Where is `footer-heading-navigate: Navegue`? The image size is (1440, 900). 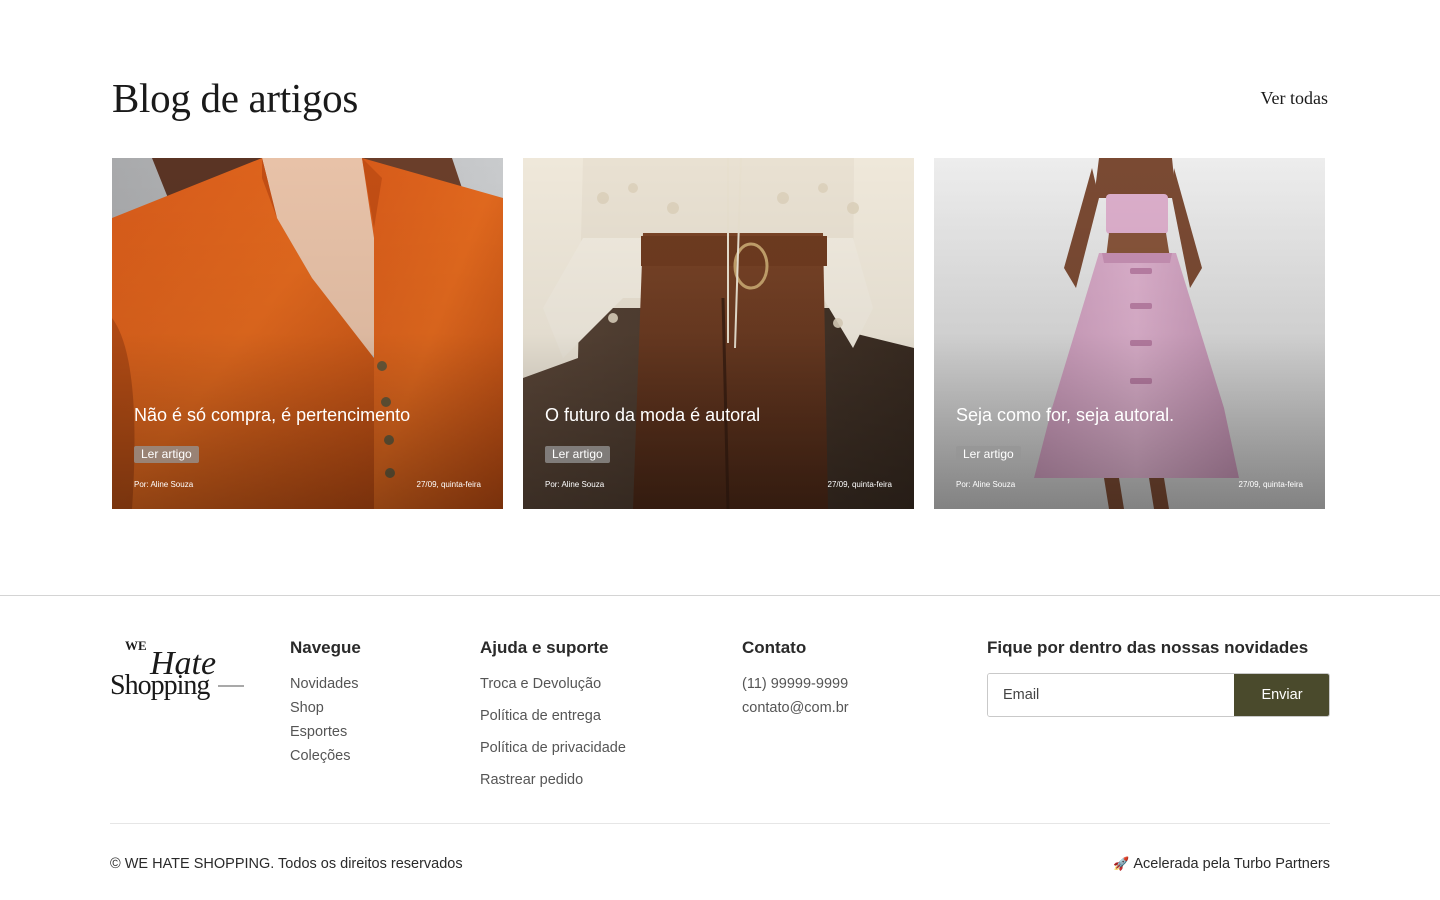
footer-heading-navigate: Navegue is located at coordinates (325, 647).